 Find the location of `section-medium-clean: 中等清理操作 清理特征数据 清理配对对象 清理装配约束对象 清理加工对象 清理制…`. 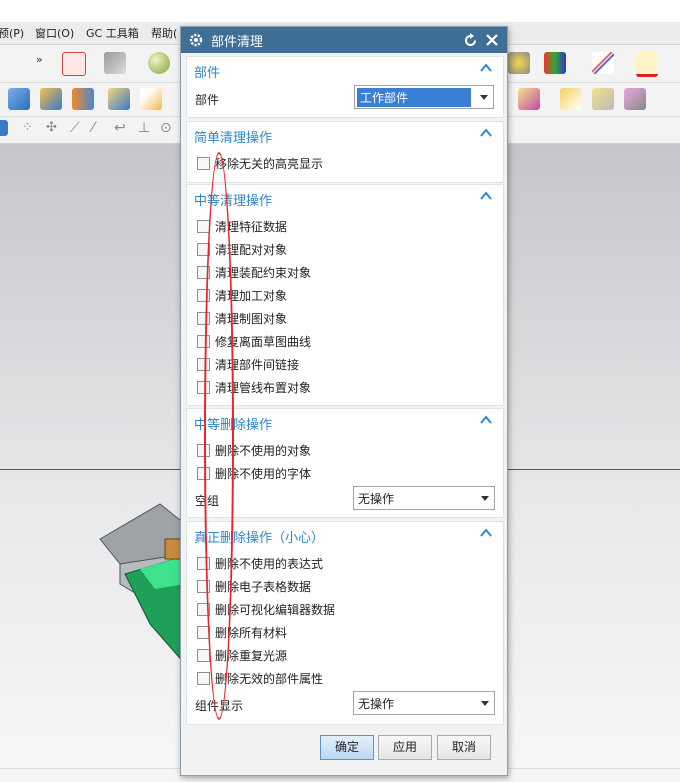

section-medium-clean: 中等清理操作 清理特征数据 清理配对对象 清理装配约束对象 清理加工对象 清理制… is located at coordinates (345, 295).